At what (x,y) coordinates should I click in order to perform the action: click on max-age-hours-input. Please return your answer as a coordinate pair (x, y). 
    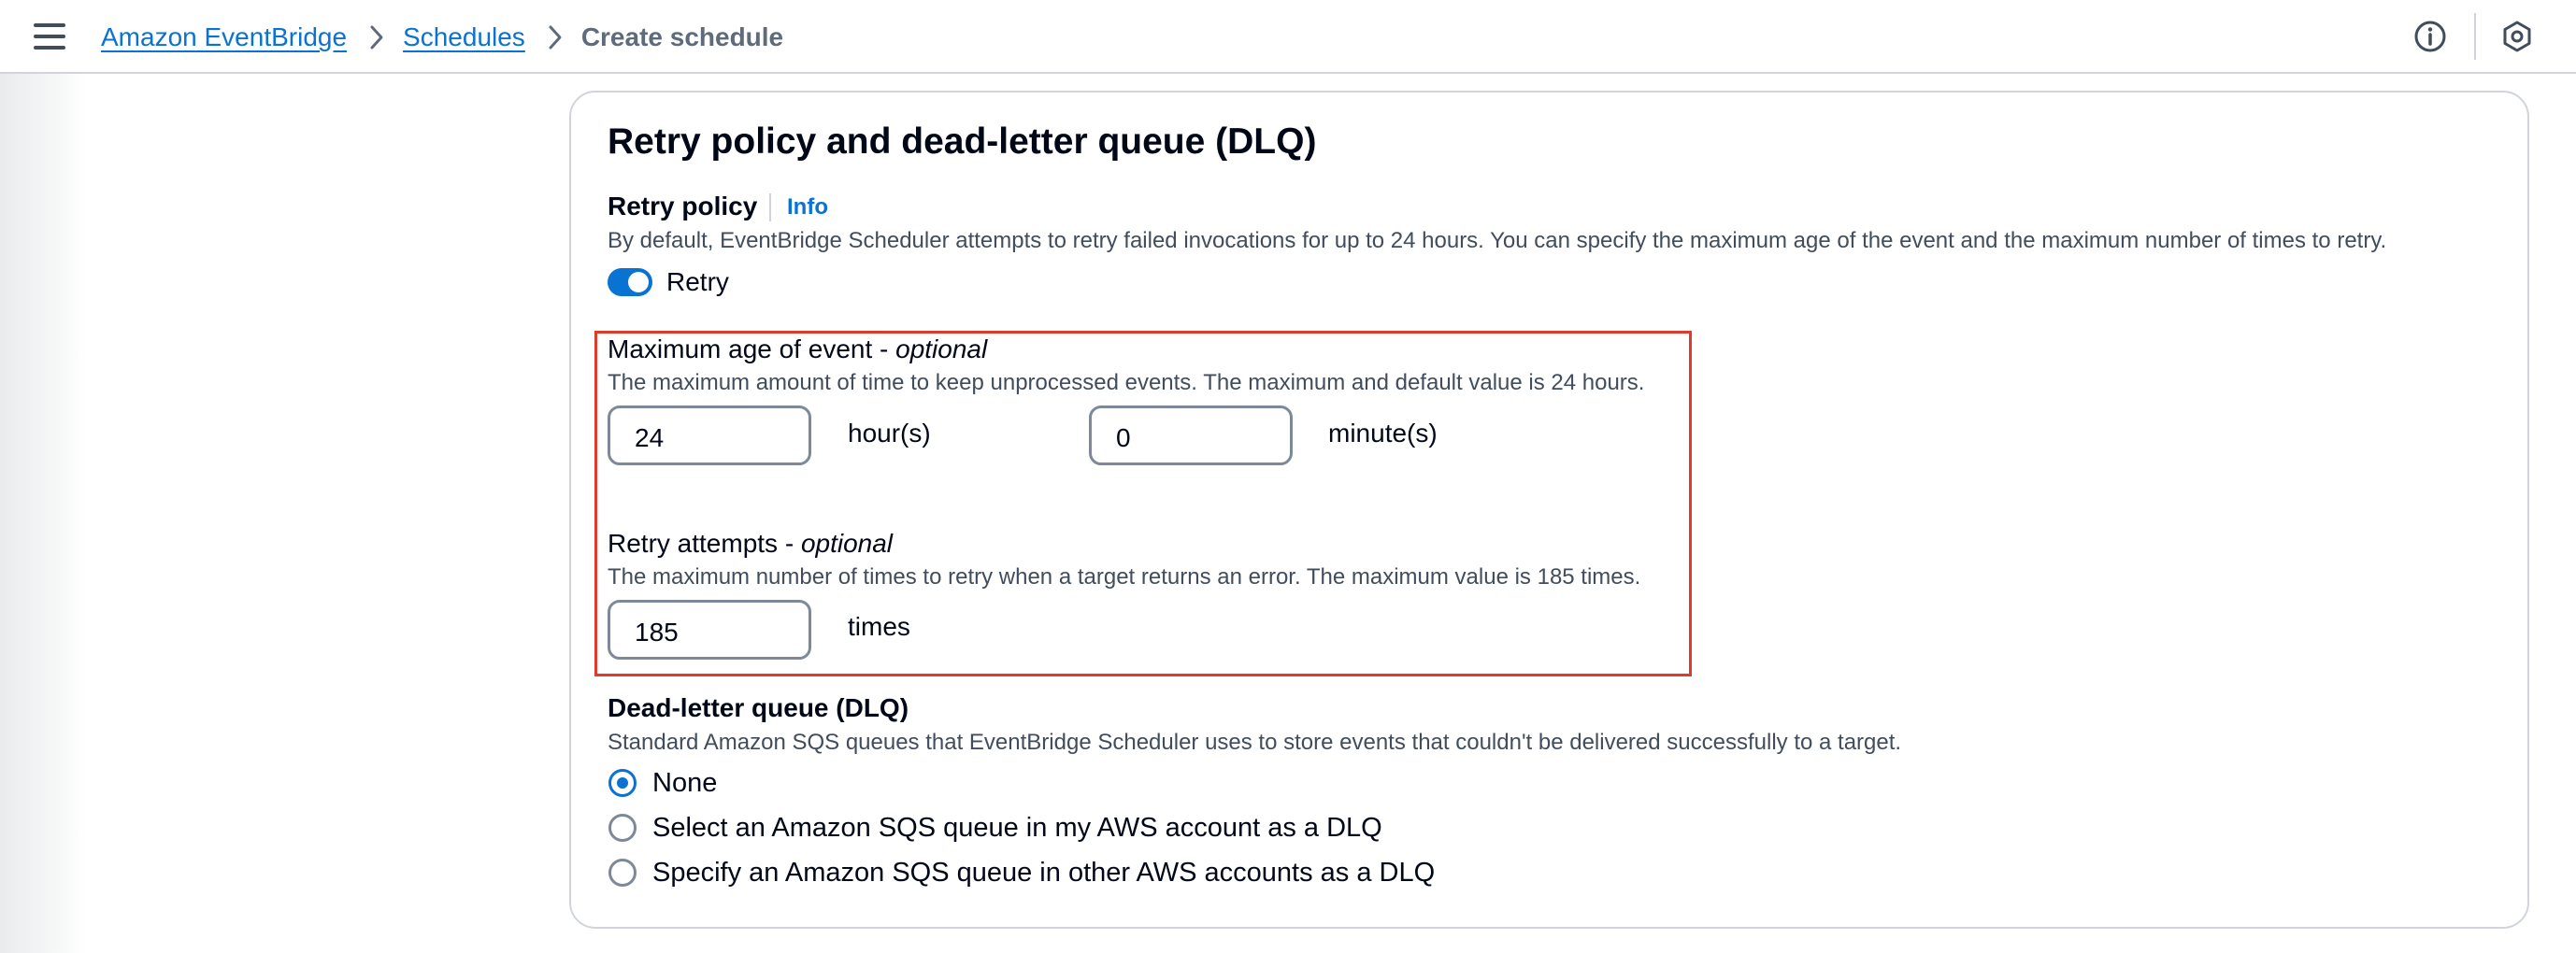
    Looking at the image, I should click on (709, 435).